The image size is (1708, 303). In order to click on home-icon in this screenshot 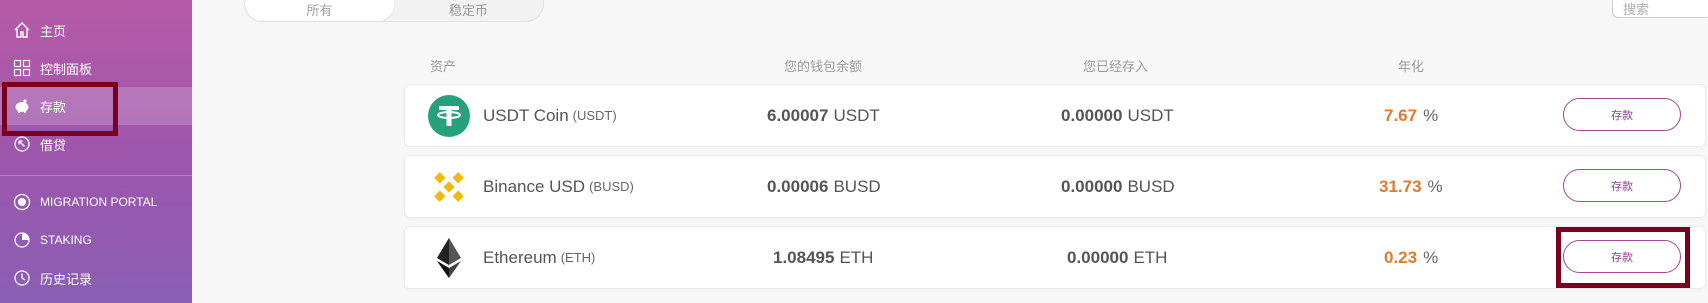, I will do `click(22, 30)`.